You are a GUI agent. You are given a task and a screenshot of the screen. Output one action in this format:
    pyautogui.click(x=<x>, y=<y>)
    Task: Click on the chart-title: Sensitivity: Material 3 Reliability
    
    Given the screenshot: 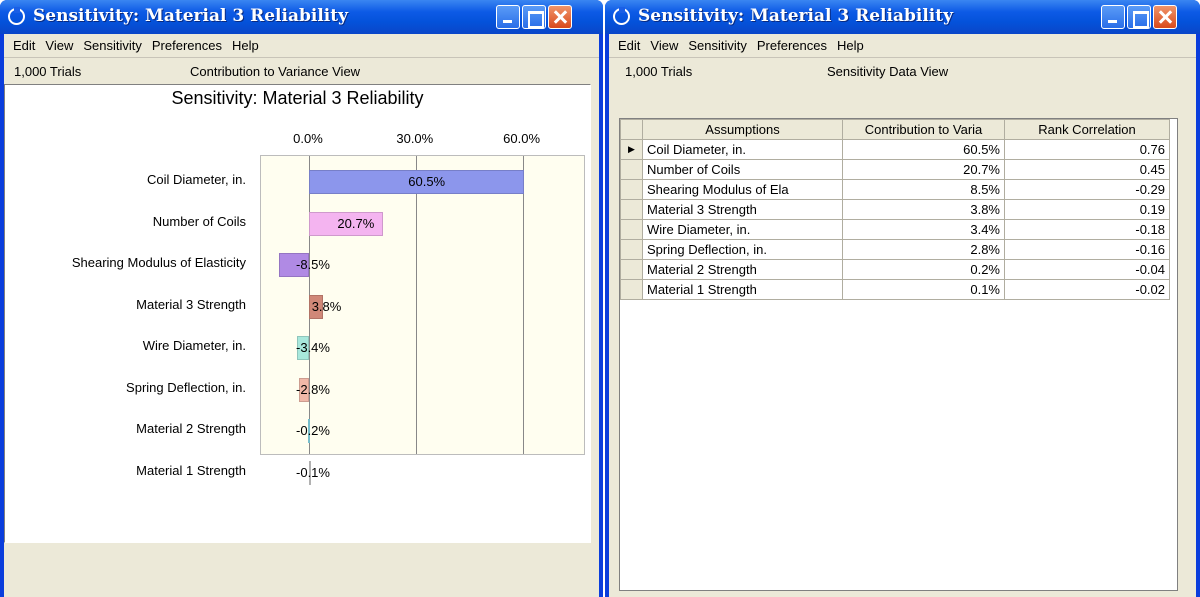 What is the action you would take?
    pyautogui.click(x=297, y=98)
    